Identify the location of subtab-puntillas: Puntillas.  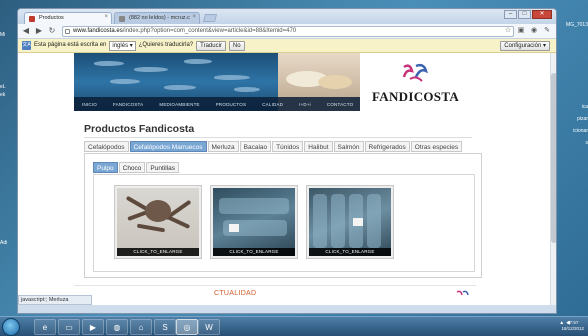
(162, 167).